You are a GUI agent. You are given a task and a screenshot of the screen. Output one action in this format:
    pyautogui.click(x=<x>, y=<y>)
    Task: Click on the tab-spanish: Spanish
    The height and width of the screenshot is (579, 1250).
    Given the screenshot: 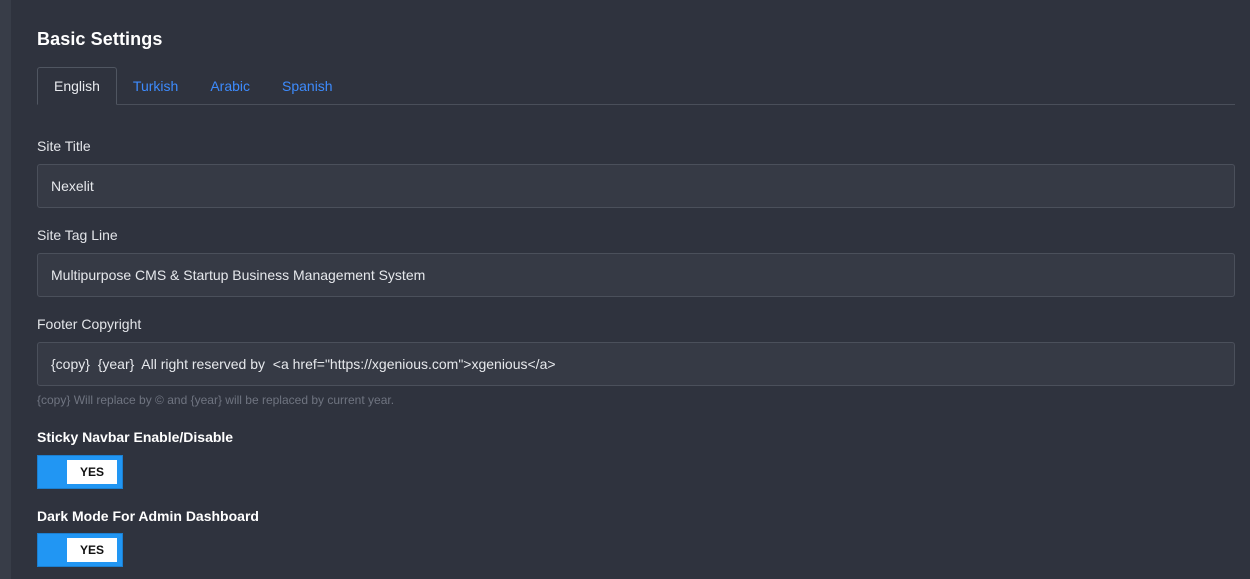 What is the action you would take?
    pyautogui.click(x=307, y=85)
    